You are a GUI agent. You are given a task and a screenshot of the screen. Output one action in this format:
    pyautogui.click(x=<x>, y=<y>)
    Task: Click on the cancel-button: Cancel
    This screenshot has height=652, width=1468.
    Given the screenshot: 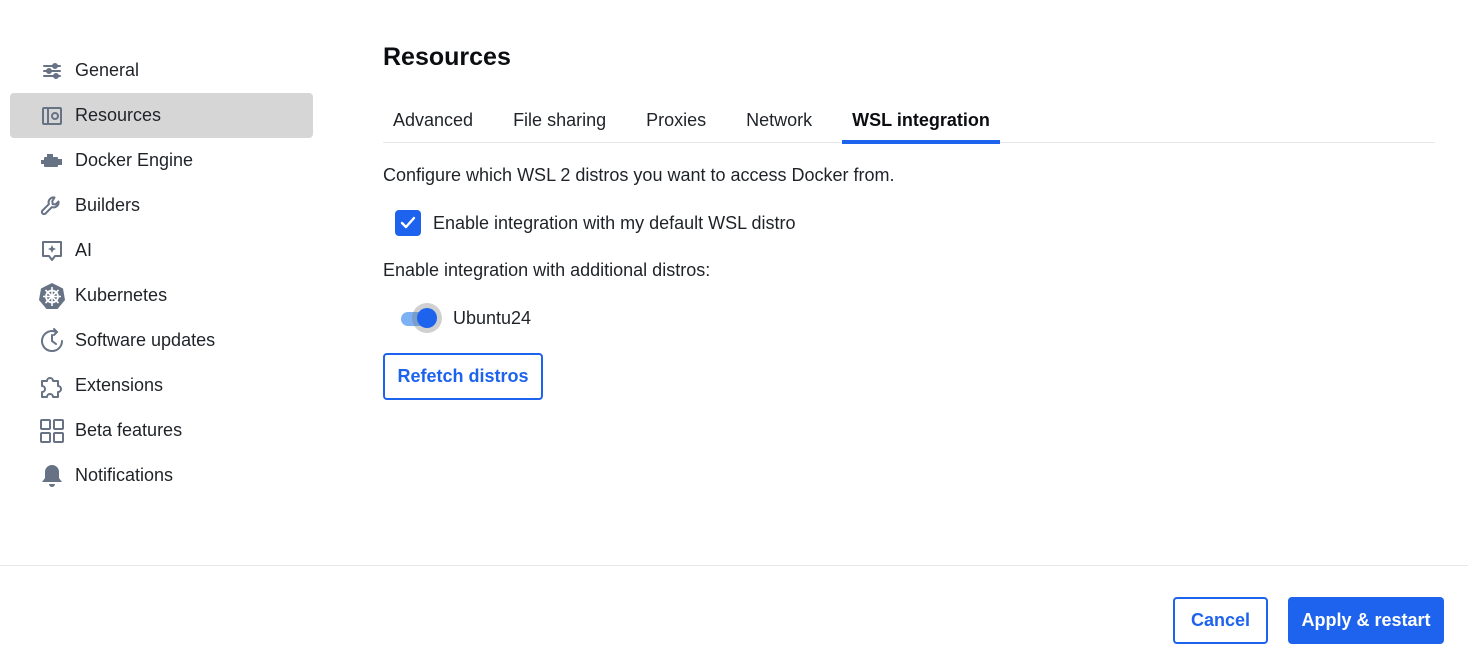 What is the action you would take?
    pyautogui.click(x=1220, y=620)
    